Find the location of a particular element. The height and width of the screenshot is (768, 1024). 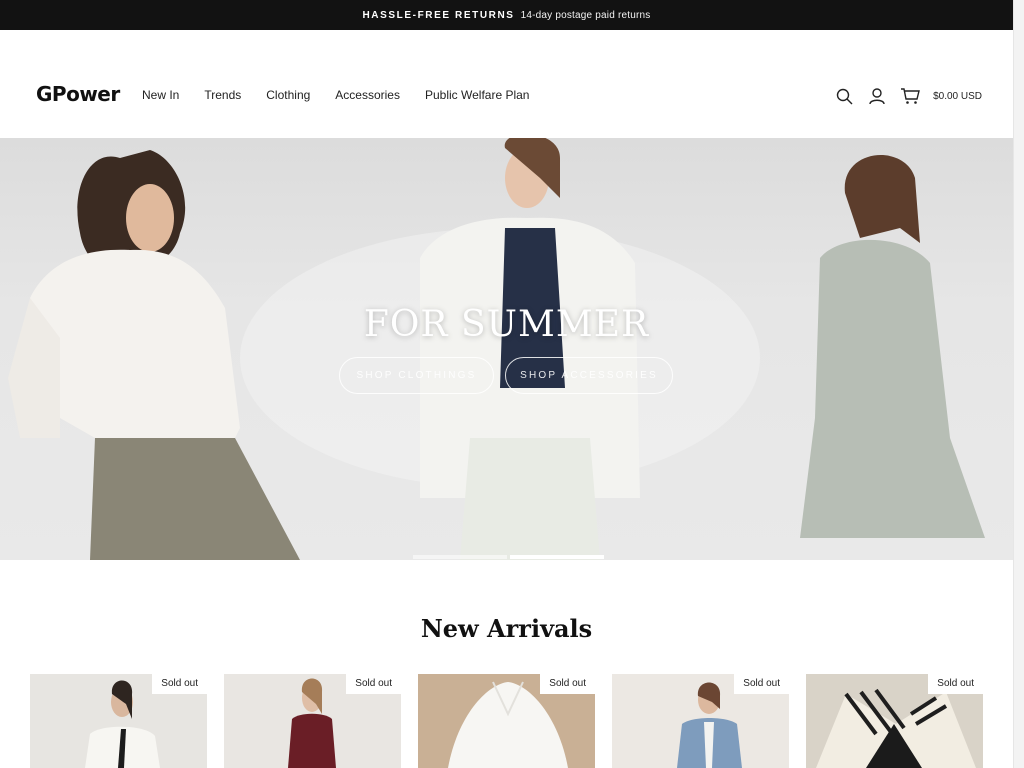

new-arrivals-title: New Arrivals is located at coordinates (506, 628).